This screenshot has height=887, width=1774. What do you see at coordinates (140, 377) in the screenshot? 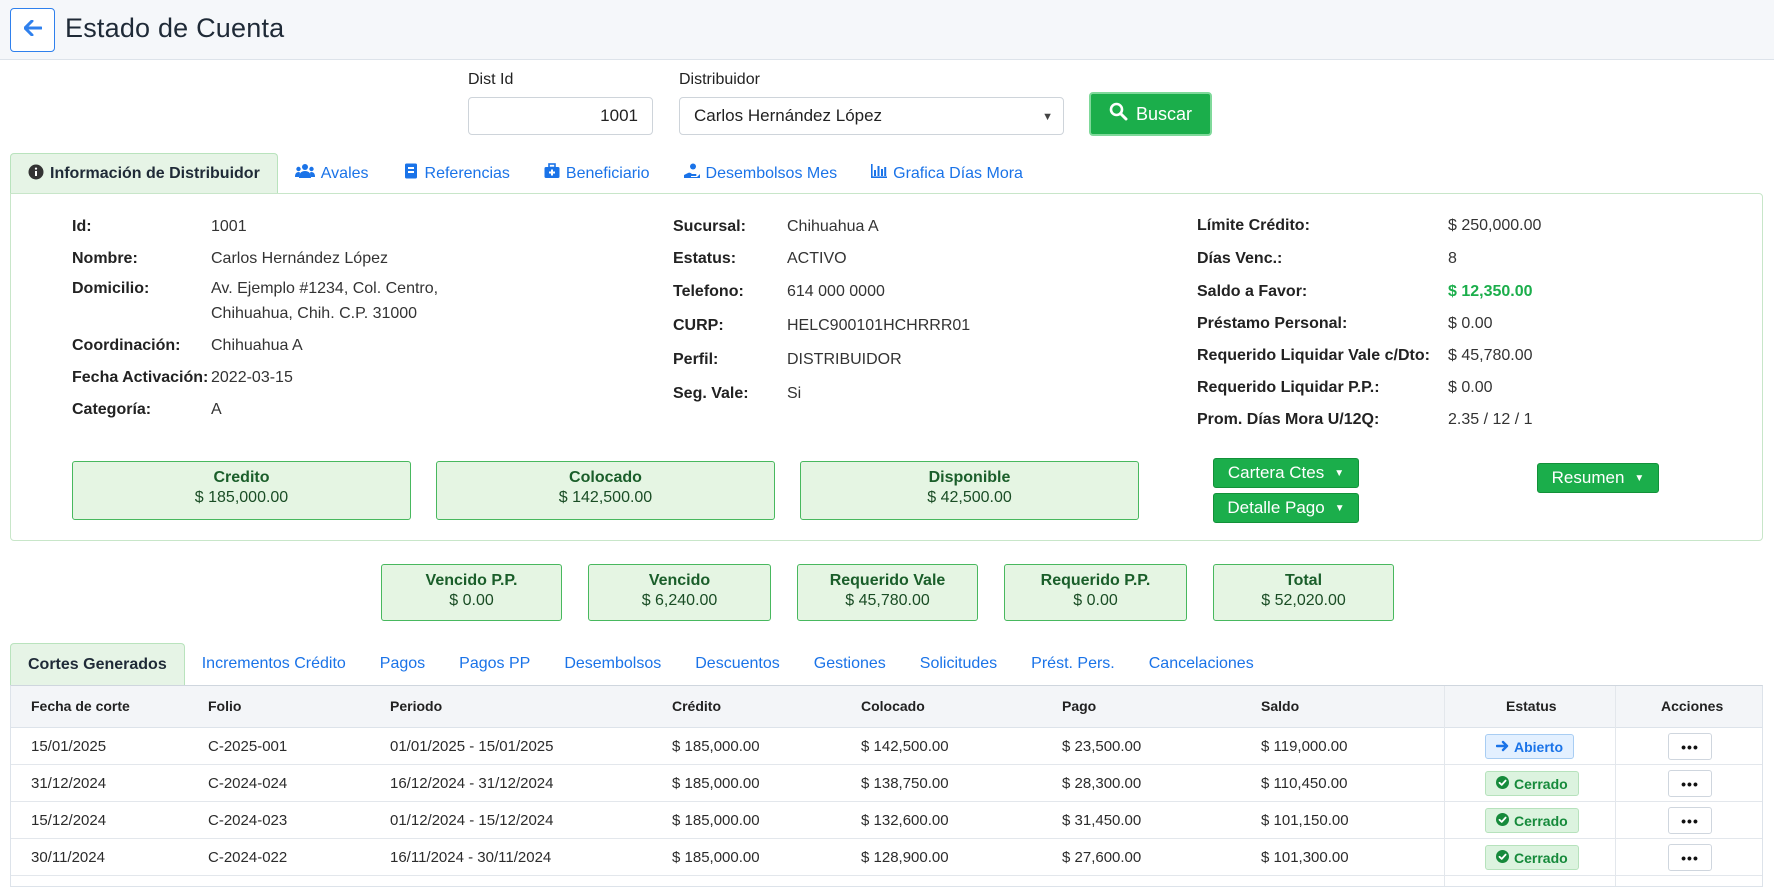
I see `fecha-activacion-label: Fecha Activación:` at bounding box center [140, 377].